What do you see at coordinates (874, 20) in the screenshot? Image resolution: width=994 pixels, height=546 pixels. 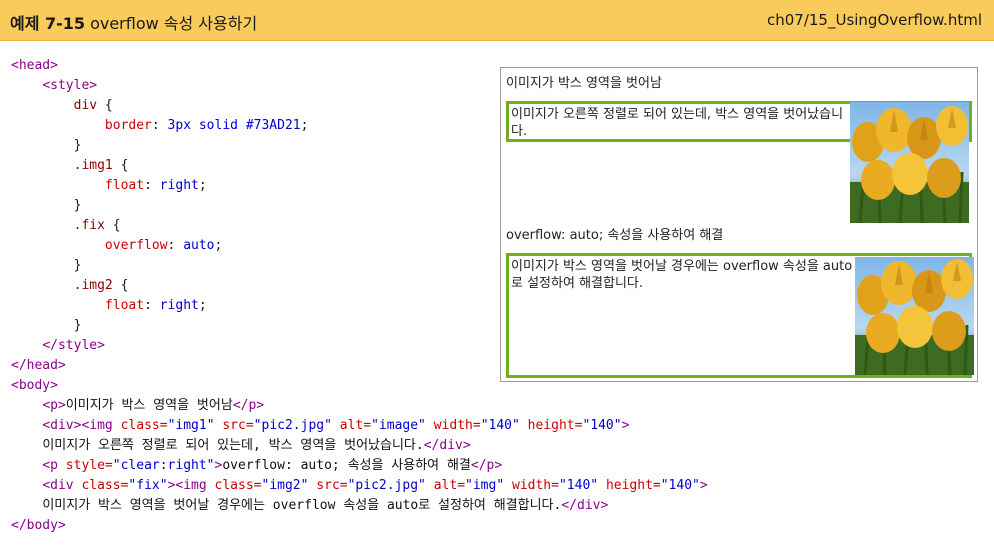 I see `file-path: ch07/15_UsingOverflow.html` at bounding box center [874, 20].